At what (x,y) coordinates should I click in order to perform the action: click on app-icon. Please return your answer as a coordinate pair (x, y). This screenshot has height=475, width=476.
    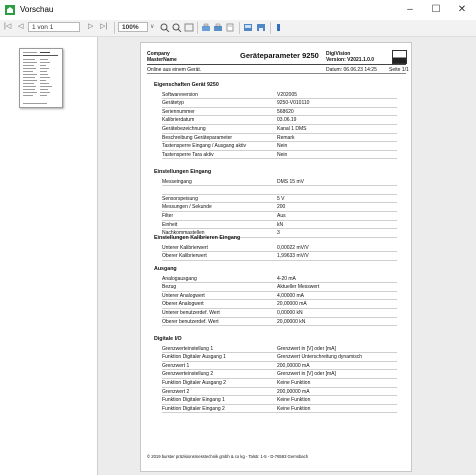
    Looking at the image, I should click on (10, 10).